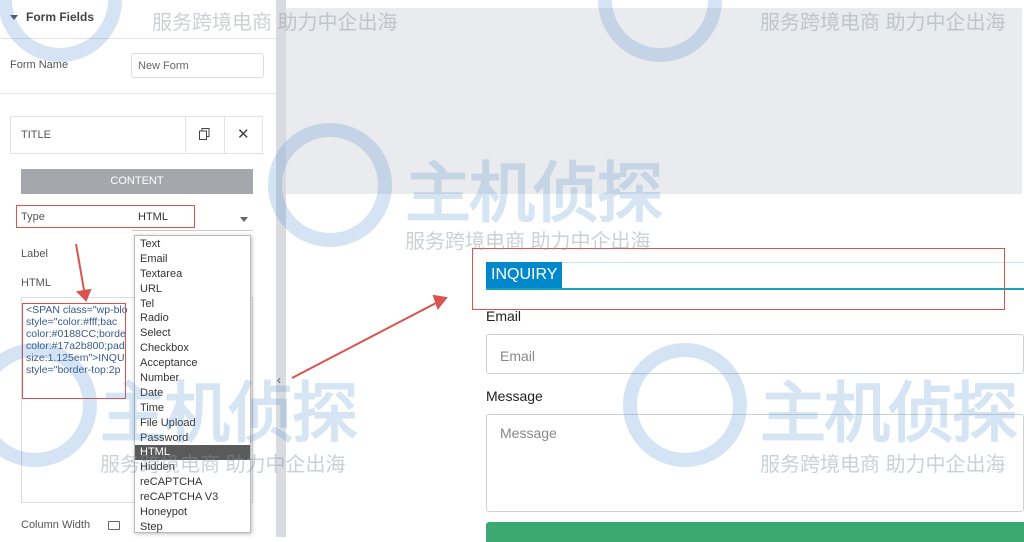 The width and height of the screenshot is (1024, 542). What do you see at coordinates (261, 311) in the screenshot?
I see `red-arrow-icon` at bounding box center [261, 311].